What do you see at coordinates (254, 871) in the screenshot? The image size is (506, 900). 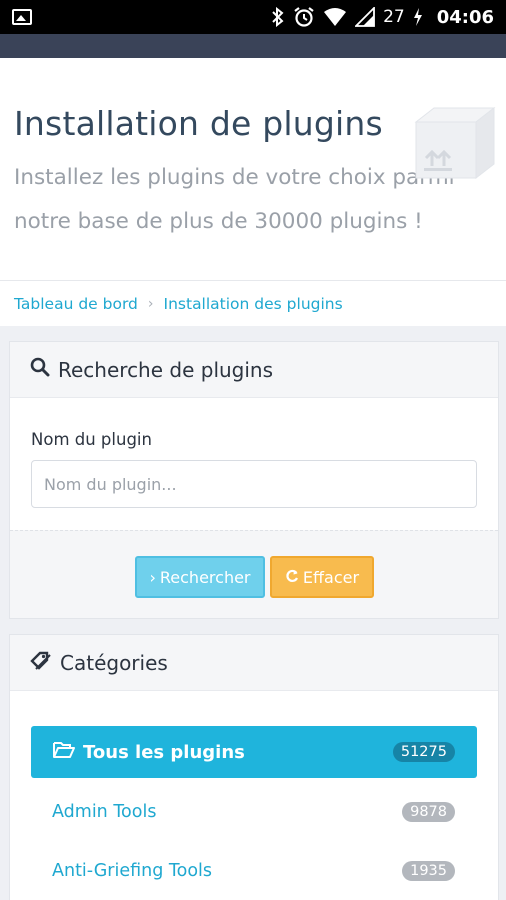 I see `category-item-anti-griefing-tools: Anti-Griefing Tools 1935` at bounding box center [254, 871].